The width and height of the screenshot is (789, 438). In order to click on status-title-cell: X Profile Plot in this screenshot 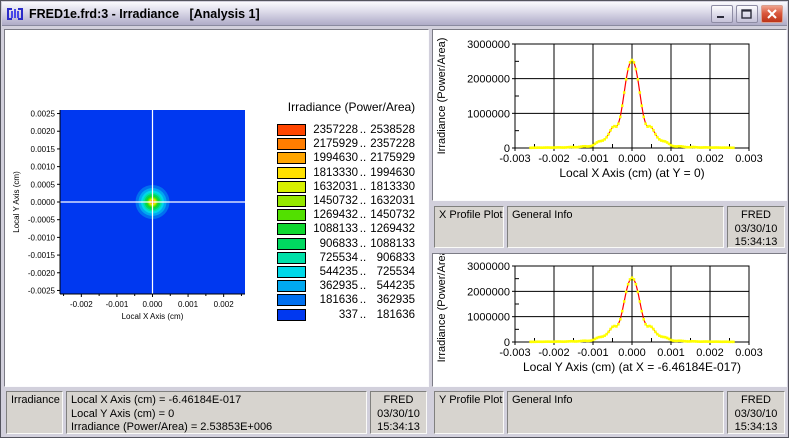, I will do `click(469, 227)`.